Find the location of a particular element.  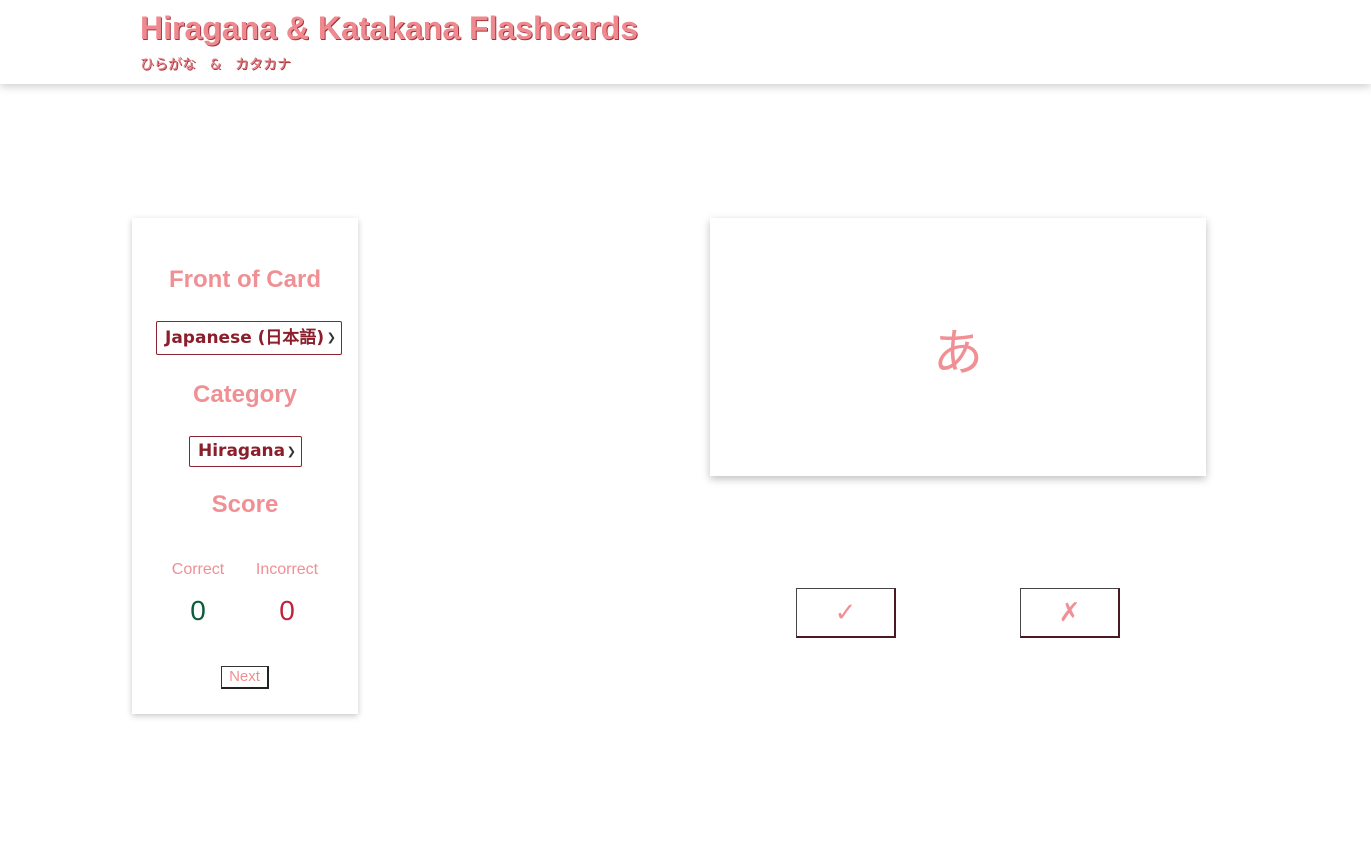

incorrect-label: Incorrect is located at coordinates (287, 569).